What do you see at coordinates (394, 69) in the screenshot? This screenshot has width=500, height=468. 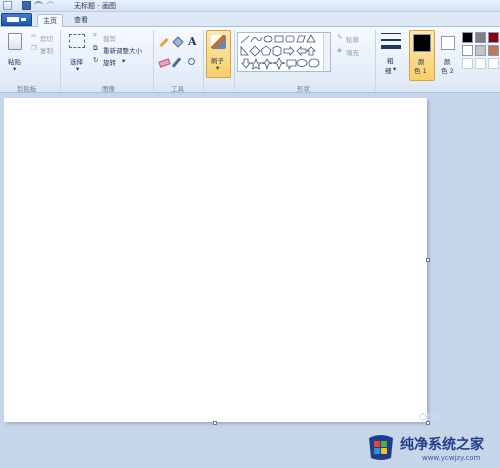 I see `size-dropdown-icon: ▾` at bounding box center [394, 69].